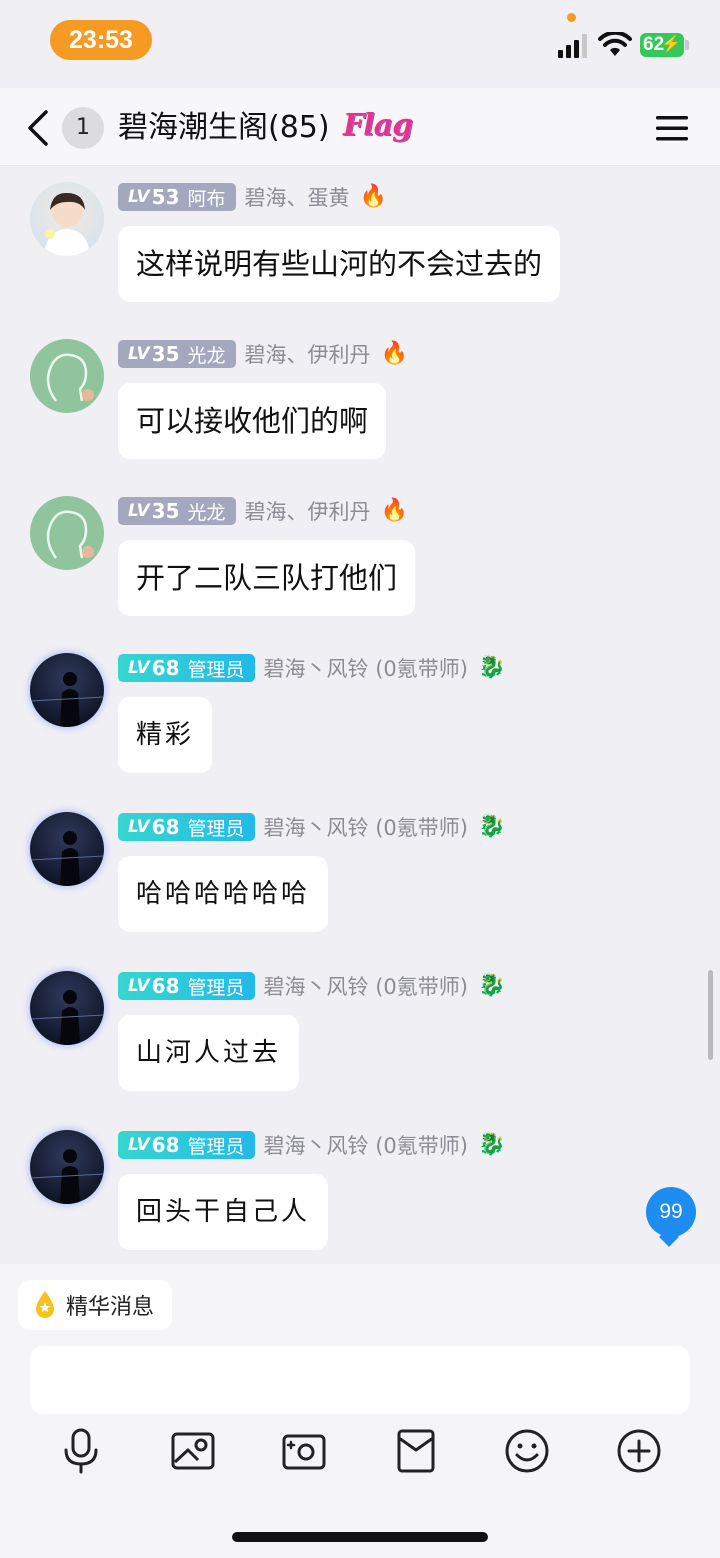  What do you see at coordinates (671, 1212) in the screenshot?
I see `new-messages-bubble: 99` at bounding box center [671, 1212].